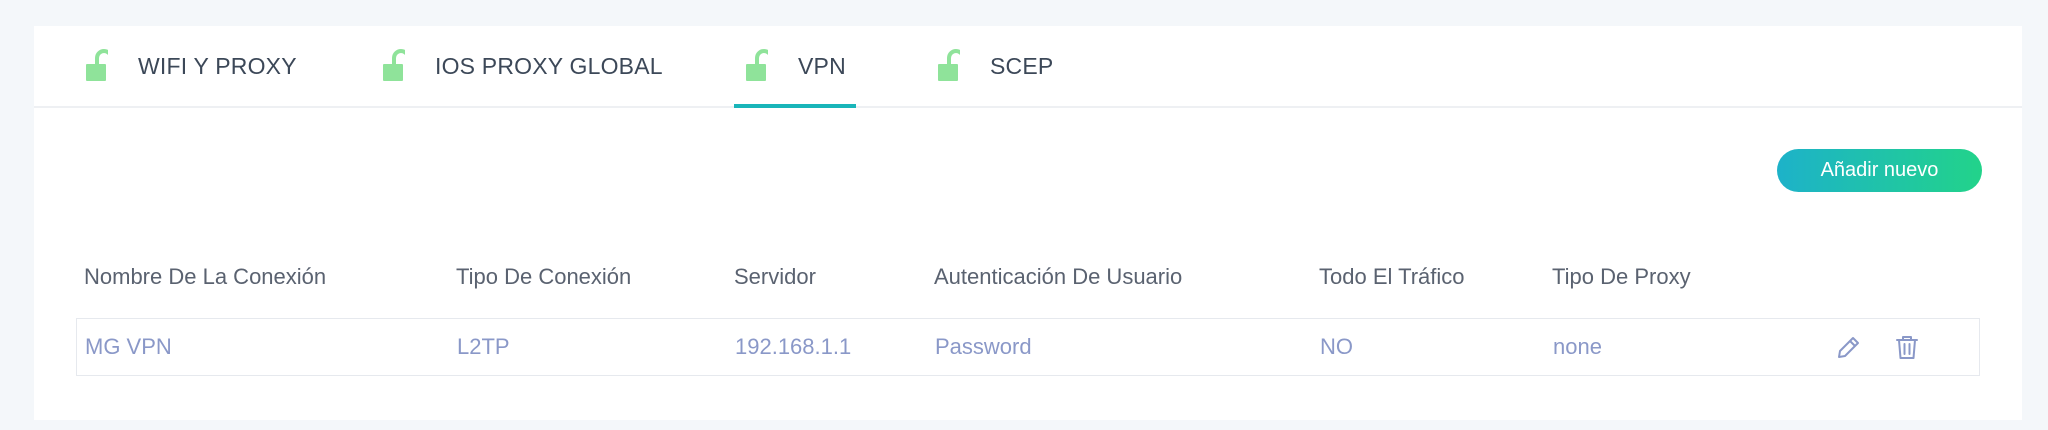 The image size is (2048, 430). I want to click on column-header-connection-name: Nombre De La Conexión, so click(205, 276).